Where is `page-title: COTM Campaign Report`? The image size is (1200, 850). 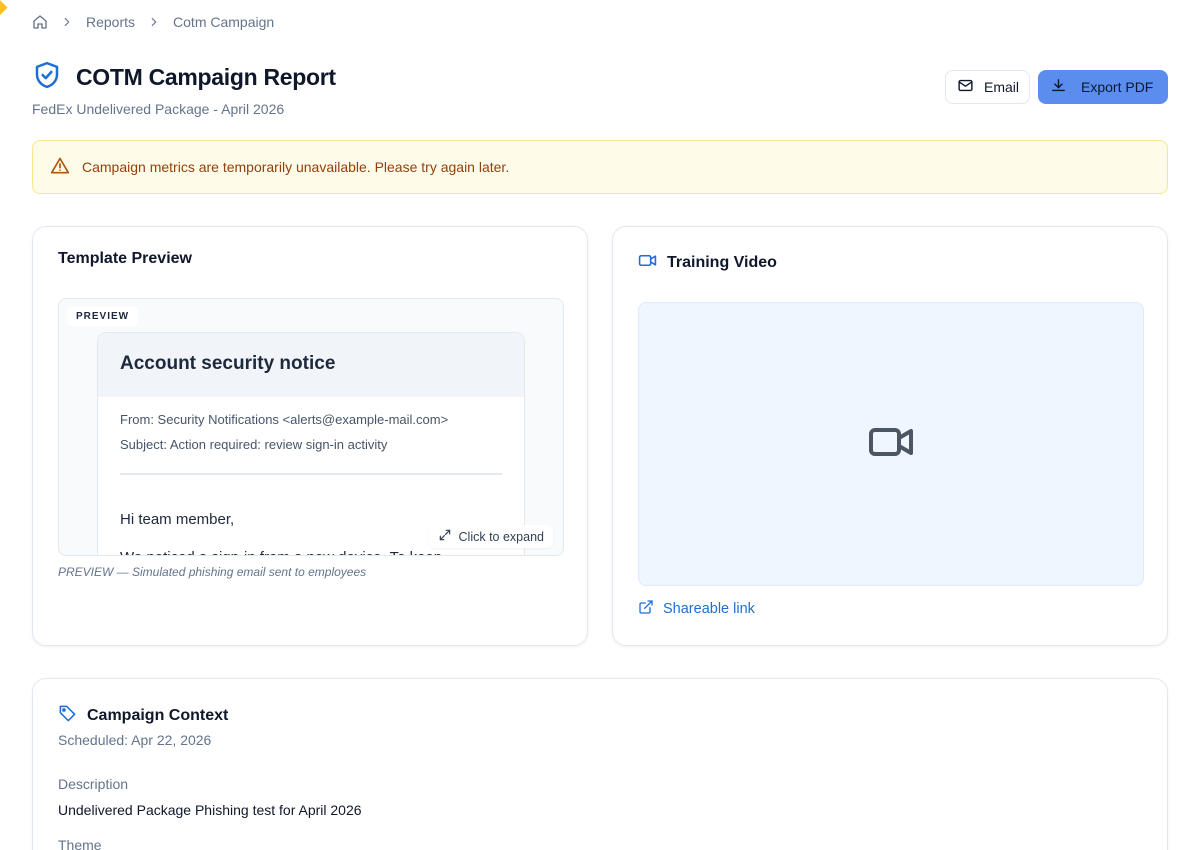 page-title: COTM Campaign Report is located at coordinates (206, 77).